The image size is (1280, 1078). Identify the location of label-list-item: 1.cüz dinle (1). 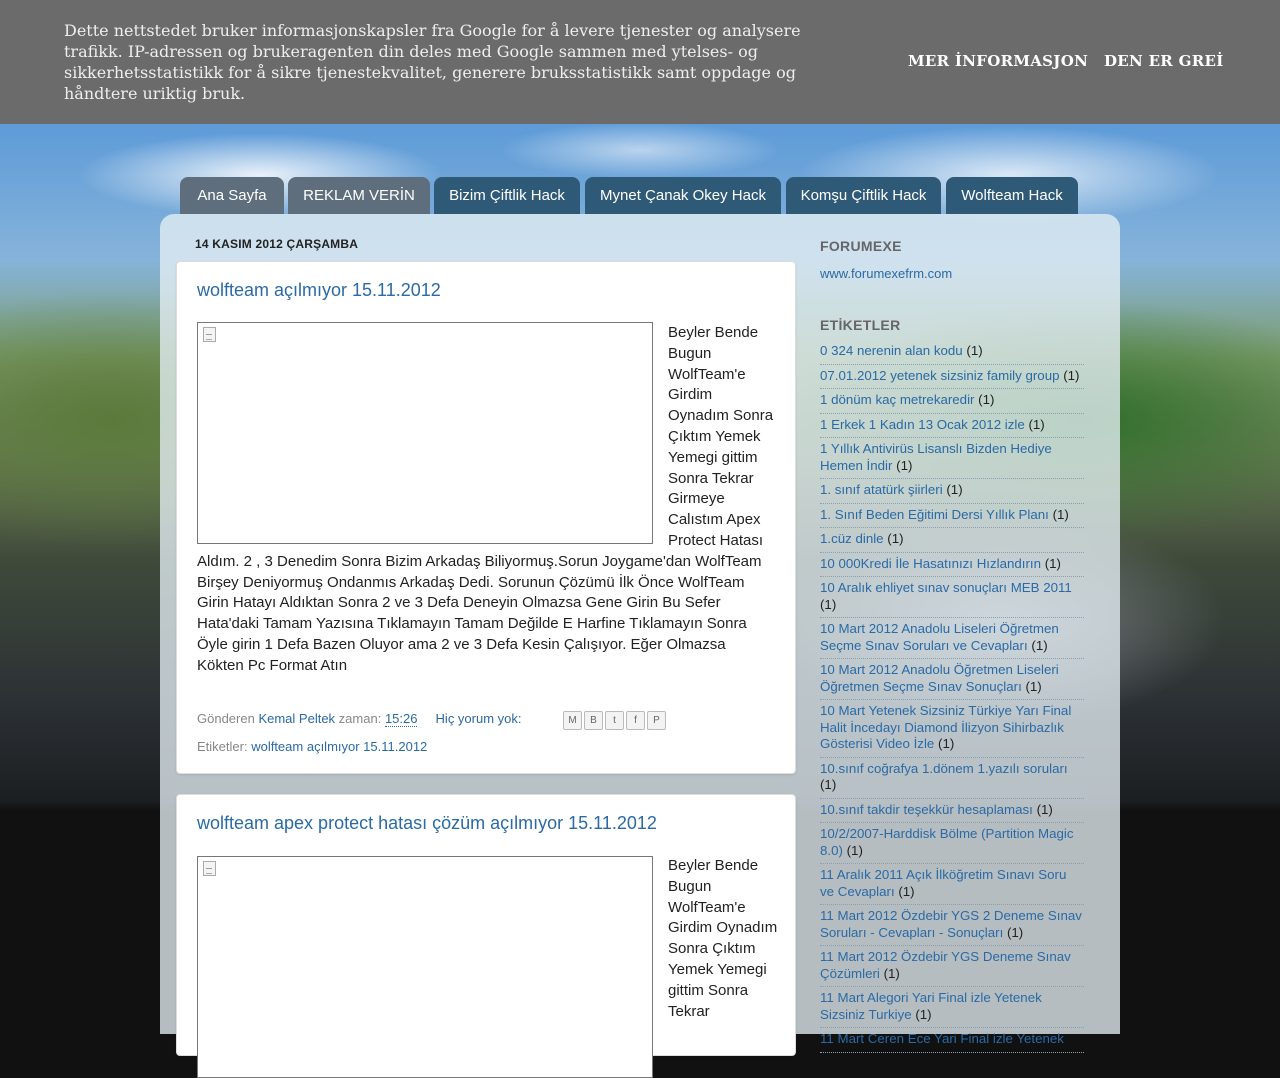
(952, 540).